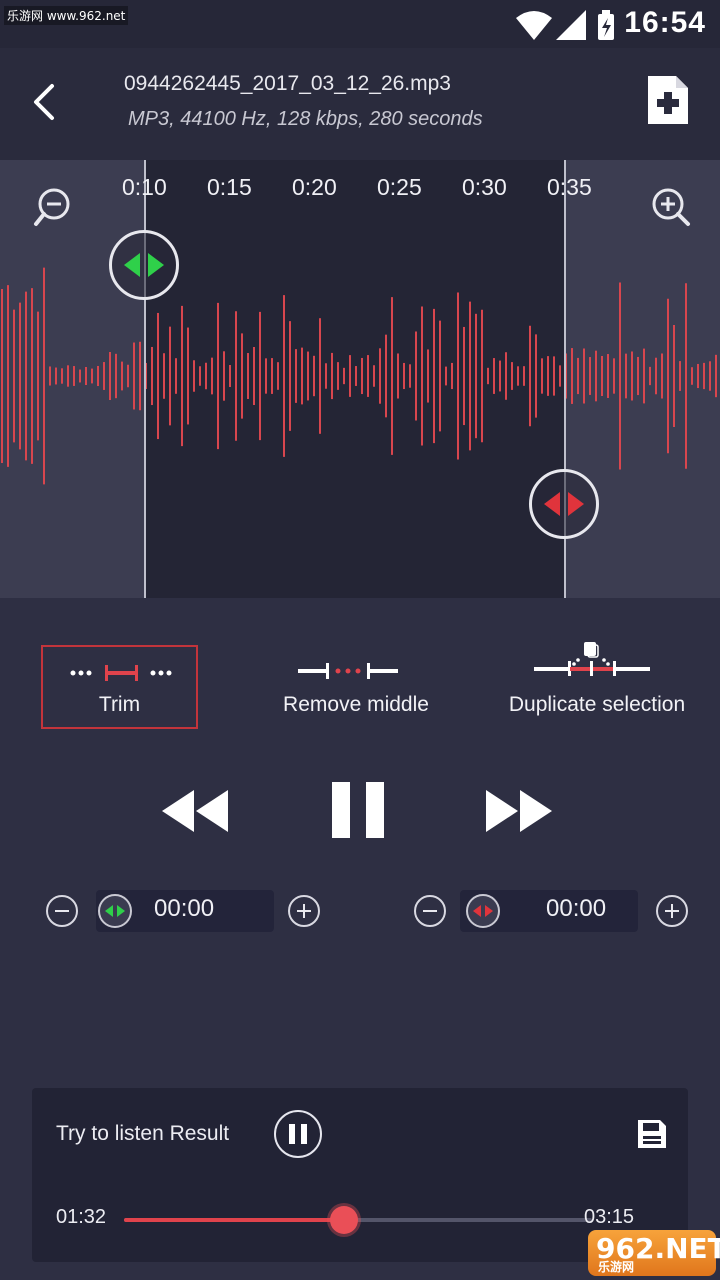  What do you see at coordinates (654, 1253) in the screenshot?
I see `watermark-logo: 962.NET 乐游网` at bounding box center [654, 1253].